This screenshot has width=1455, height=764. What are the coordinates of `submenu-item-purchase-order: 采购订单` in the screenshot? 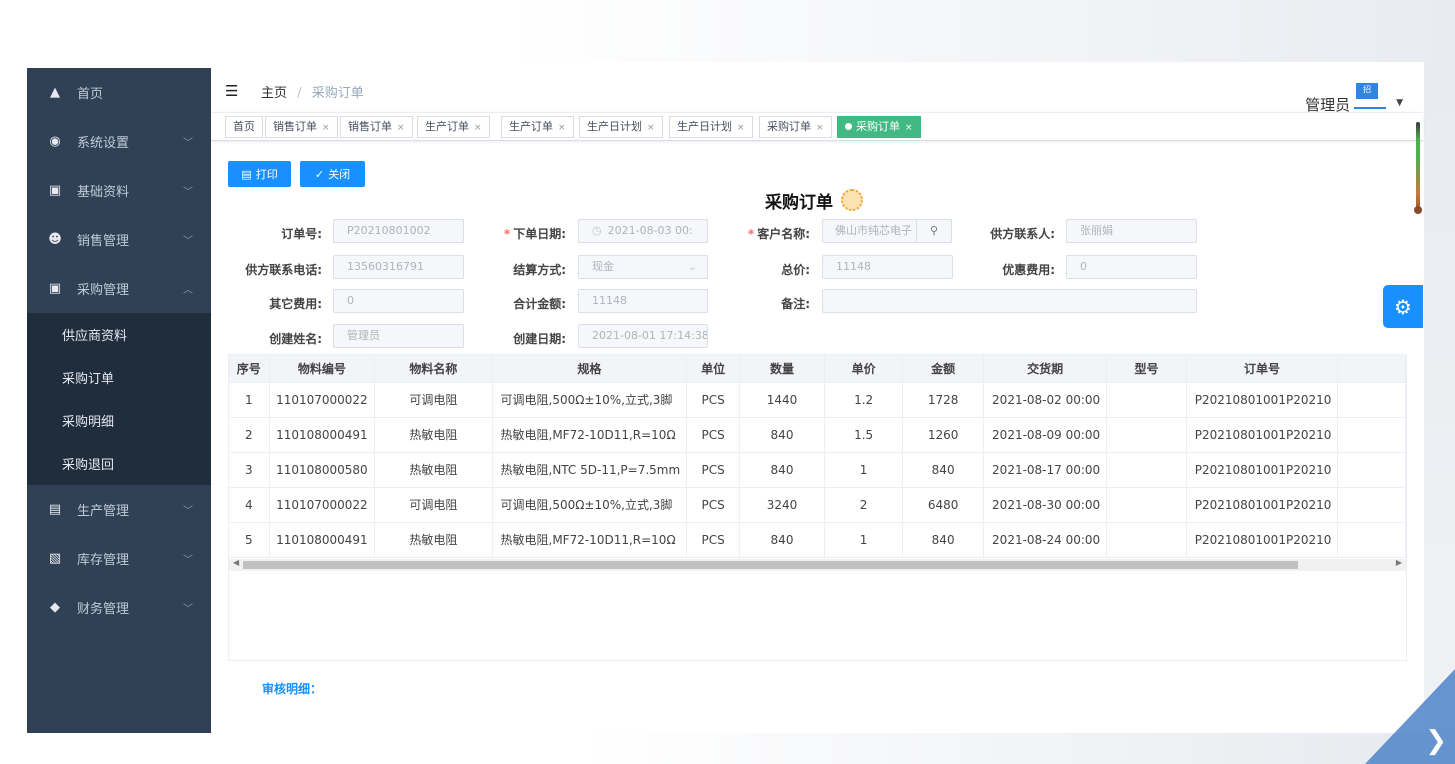 It's located at (119, 377).